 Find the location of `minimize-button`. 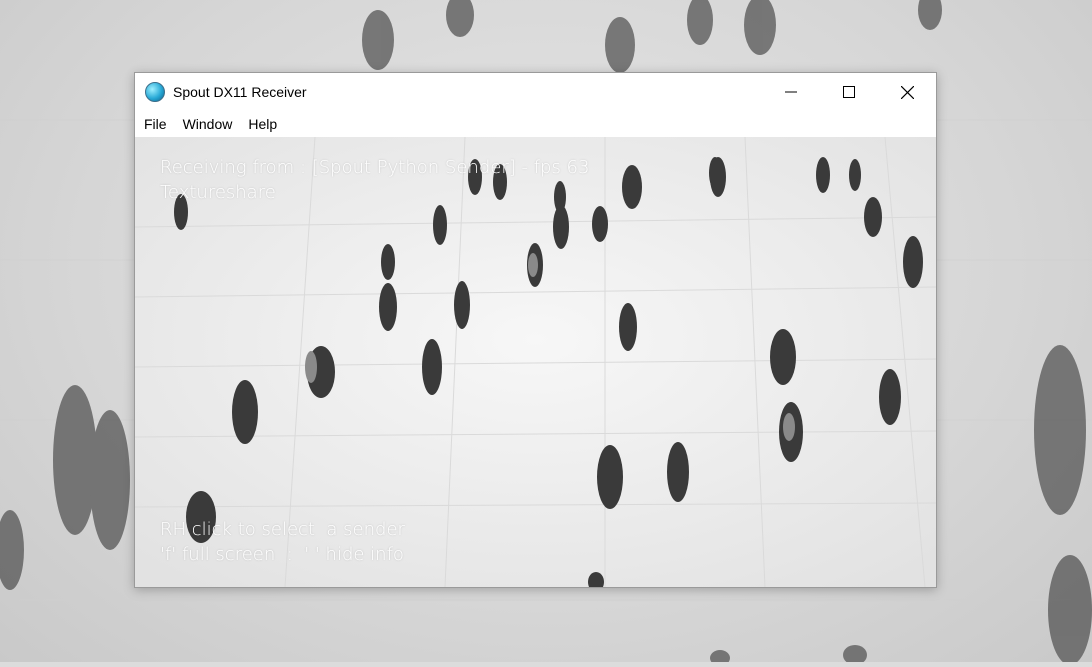

minimize-button is located at coordinates (791, 92).